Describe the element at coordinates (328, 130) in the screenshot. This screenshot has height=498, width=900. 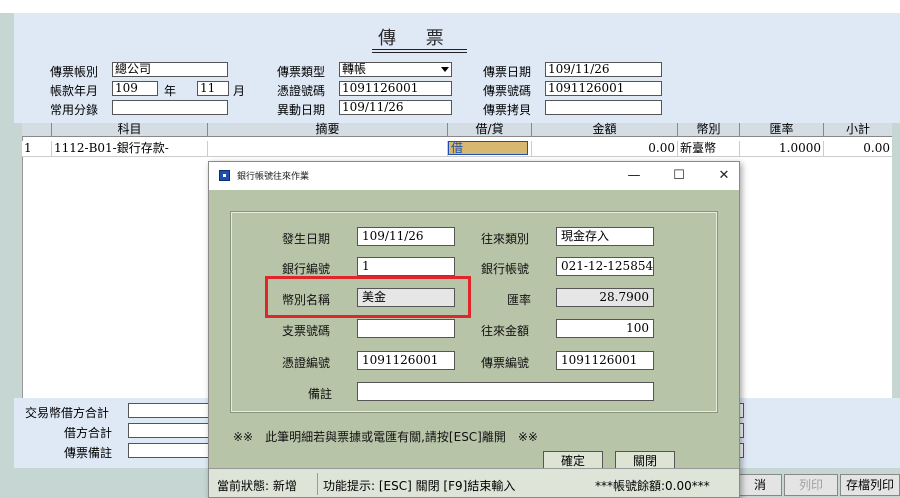
I see `col-summary: 摘要` at that location.